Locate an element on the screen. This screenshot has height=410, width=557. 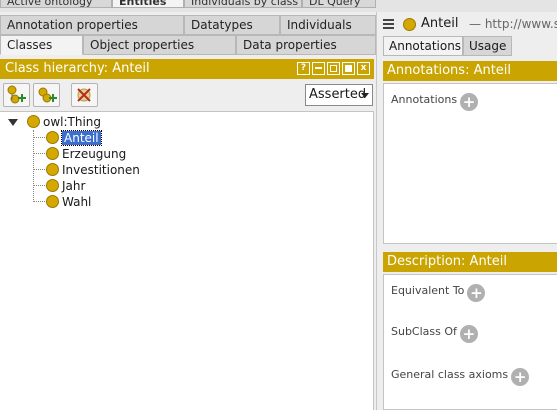
add-sibling-button is located at coordinates (46, 95).